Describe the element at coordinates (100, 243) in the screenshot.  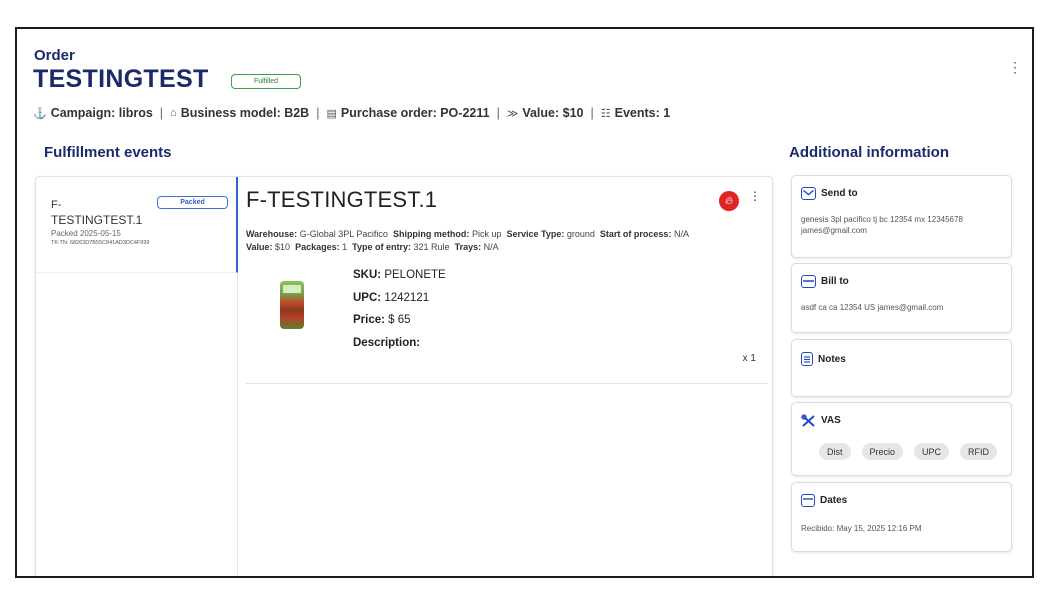
I see `event-tracking: TK:TN: 68263D7B55C841AD3DC4F999` at that location.